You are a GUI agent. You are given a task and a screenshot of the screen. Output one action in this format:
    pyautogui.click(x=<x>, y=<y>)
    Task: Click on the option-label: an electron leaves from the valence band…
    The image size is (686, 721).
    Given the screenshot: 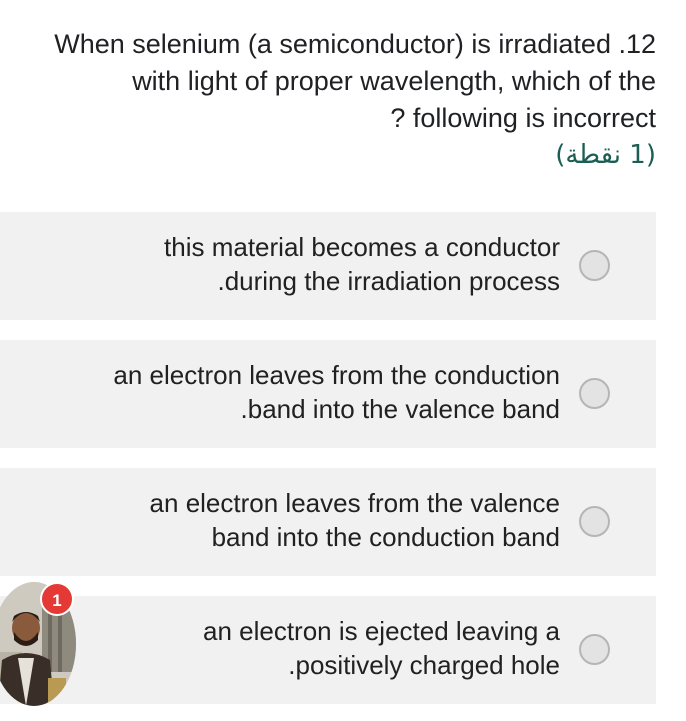 What is the action you would take?
    pyautogui.click(x=300, y=520)
    